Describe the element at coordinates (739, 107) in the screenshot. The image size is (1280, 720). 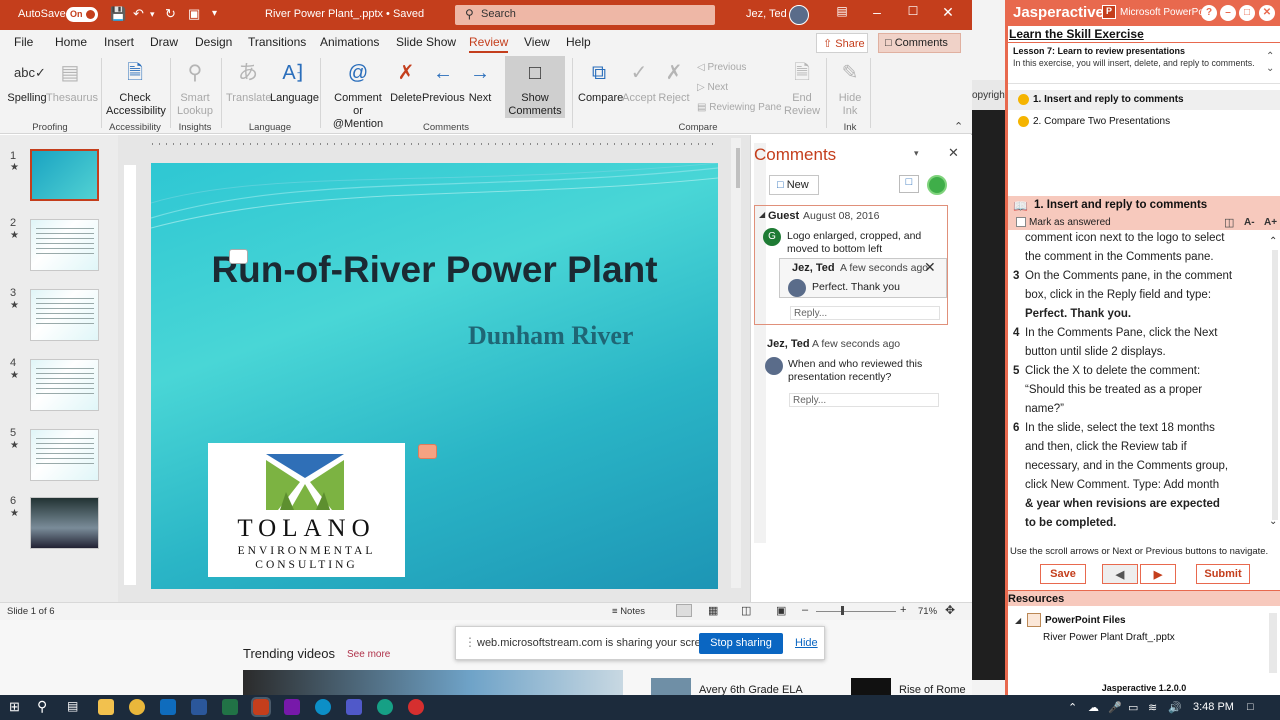
I see `reviewing-pane-button: ▤ Reviewing Pane` at that location.